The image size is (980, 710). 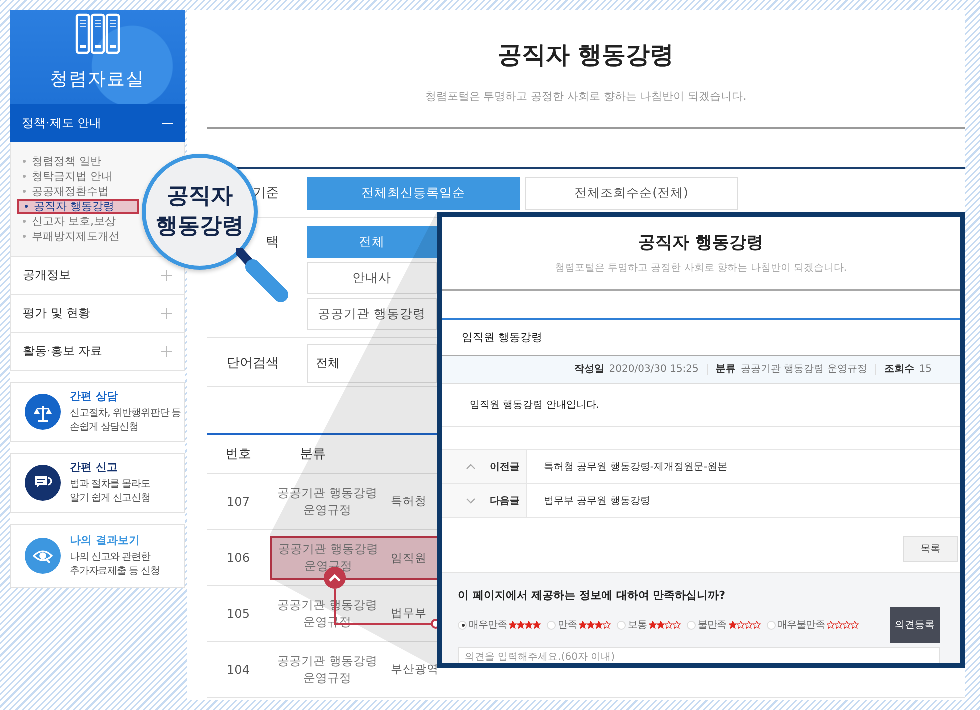 What do you see at coordinates (238, 455) in the screenshot?
I see `column-header: 번호` at bounding box center [238, 455].